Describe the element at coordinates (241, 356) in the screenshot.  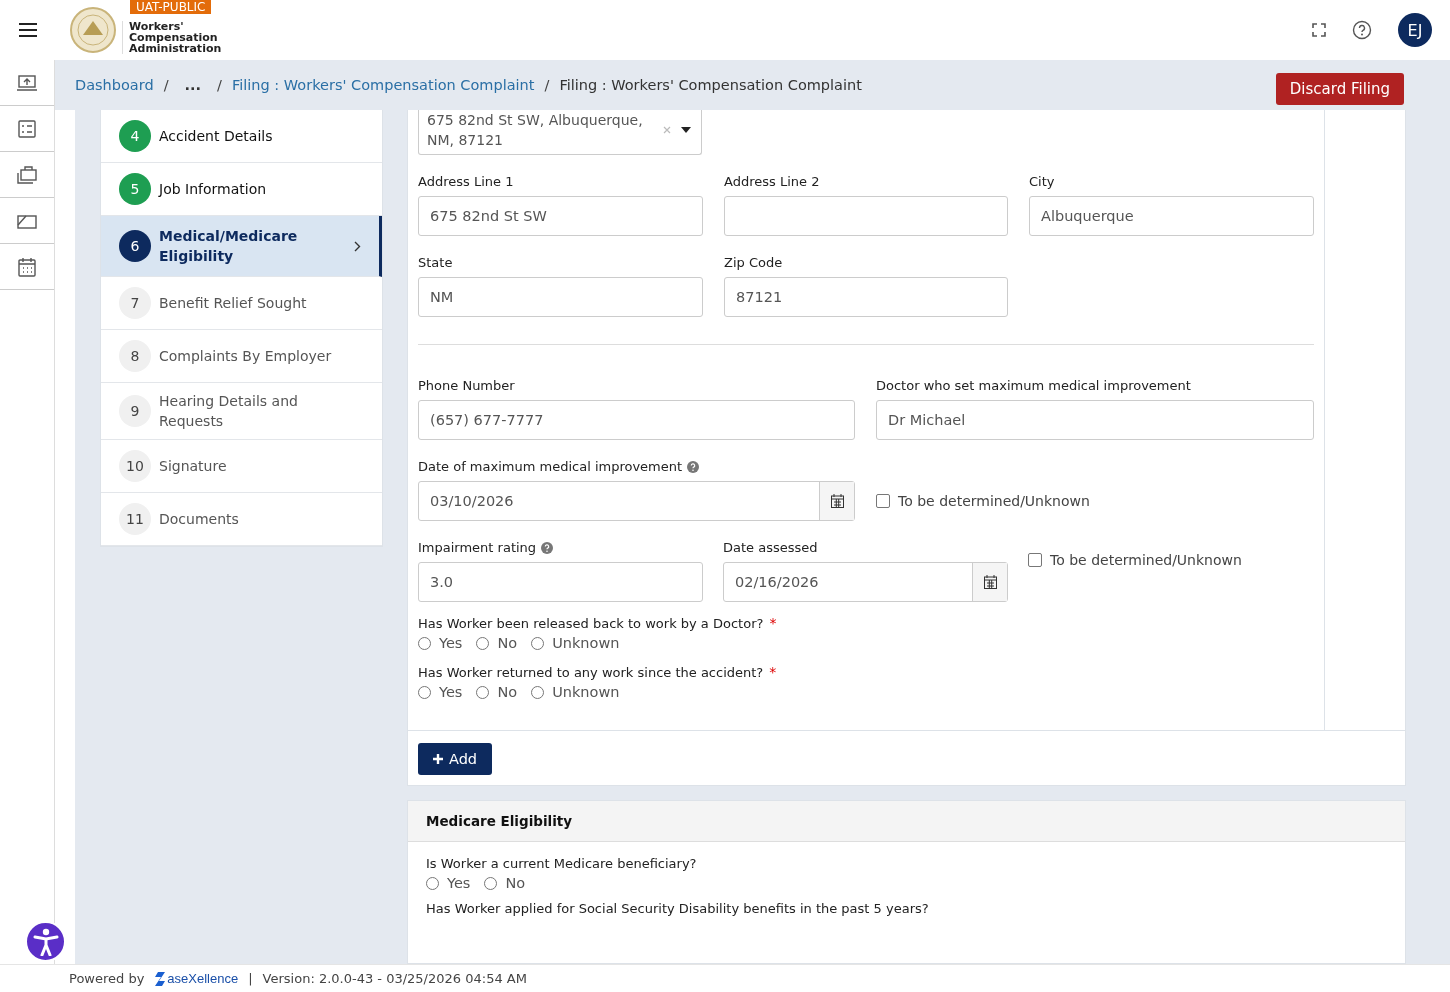
I see `step-item: 8 Complaints By Employer` at that location.